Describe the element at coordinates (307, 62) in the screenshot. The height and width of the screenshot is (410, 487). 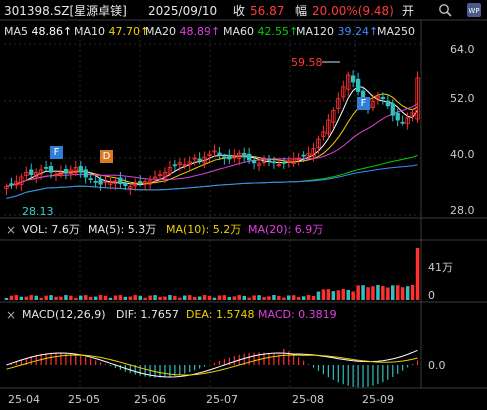
I see `high-price-label: 59.58` at that location.